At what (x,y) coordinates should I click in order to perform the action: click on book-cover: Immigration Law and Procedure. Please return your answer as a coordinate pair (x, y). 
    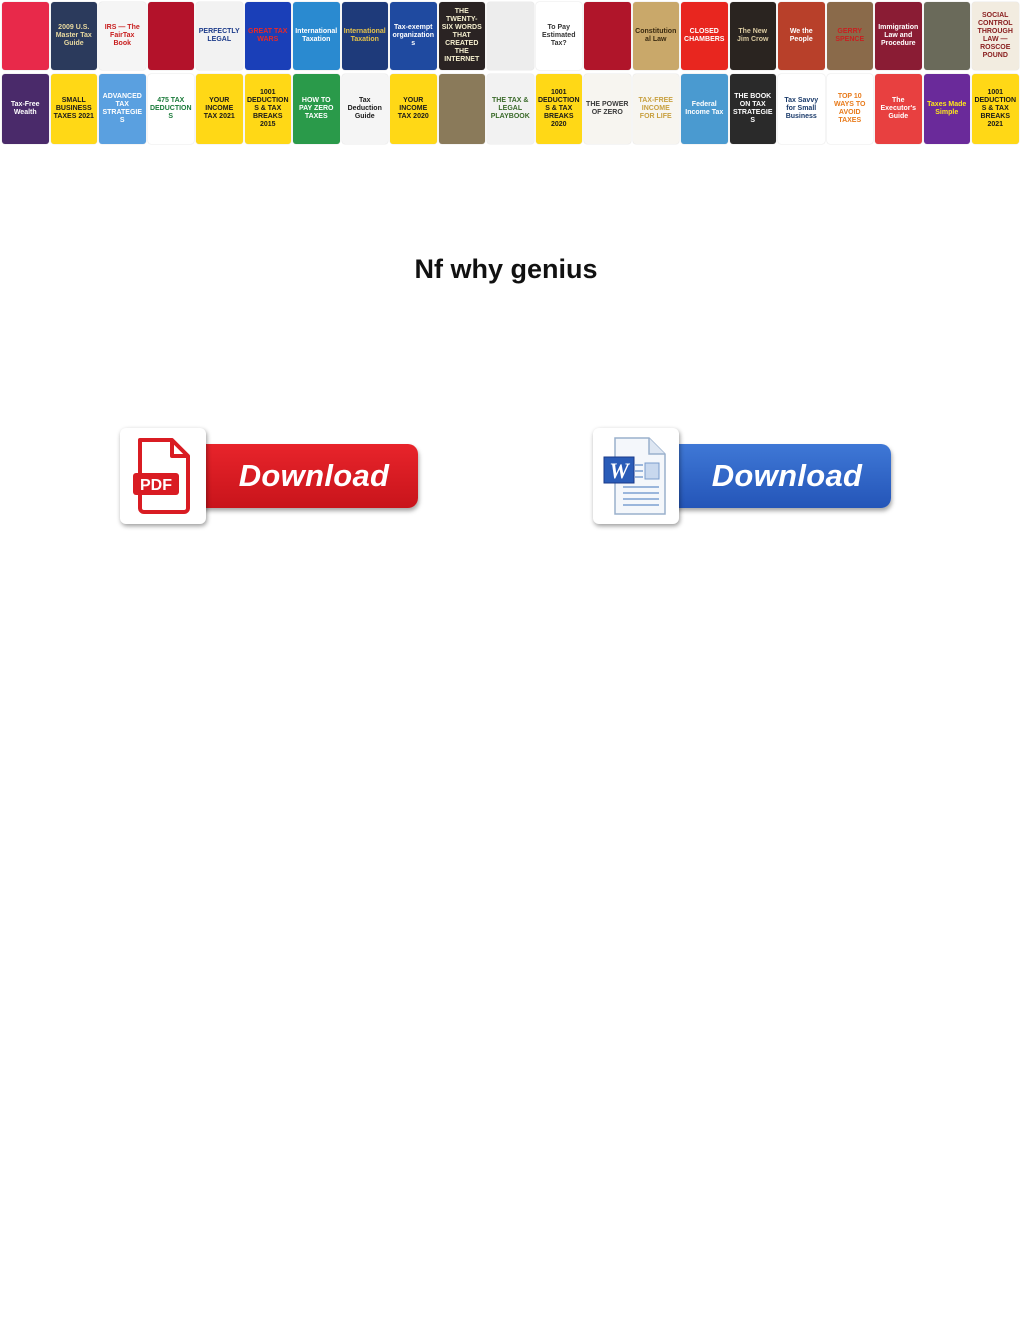
    Looking at the image, I should click on (898, 36).